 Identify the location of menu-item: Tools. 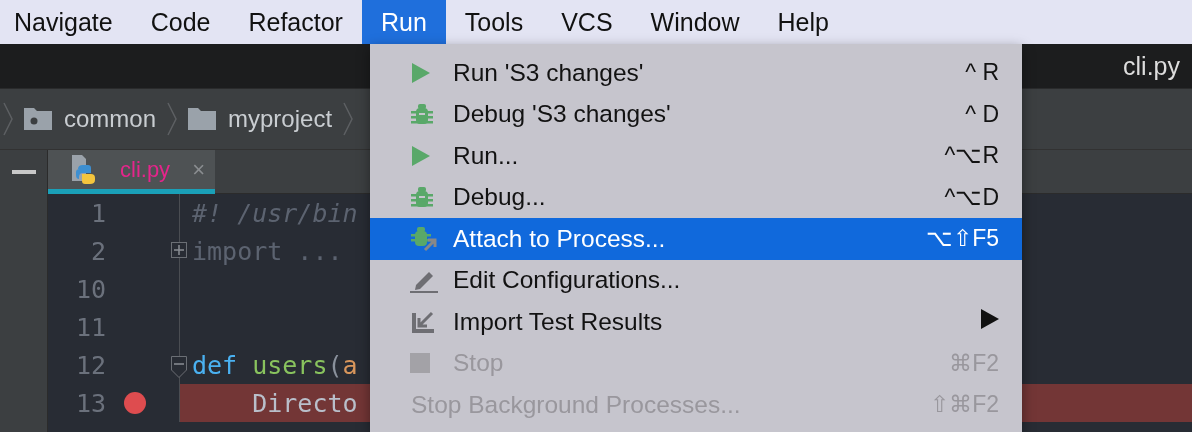
(494, 22).